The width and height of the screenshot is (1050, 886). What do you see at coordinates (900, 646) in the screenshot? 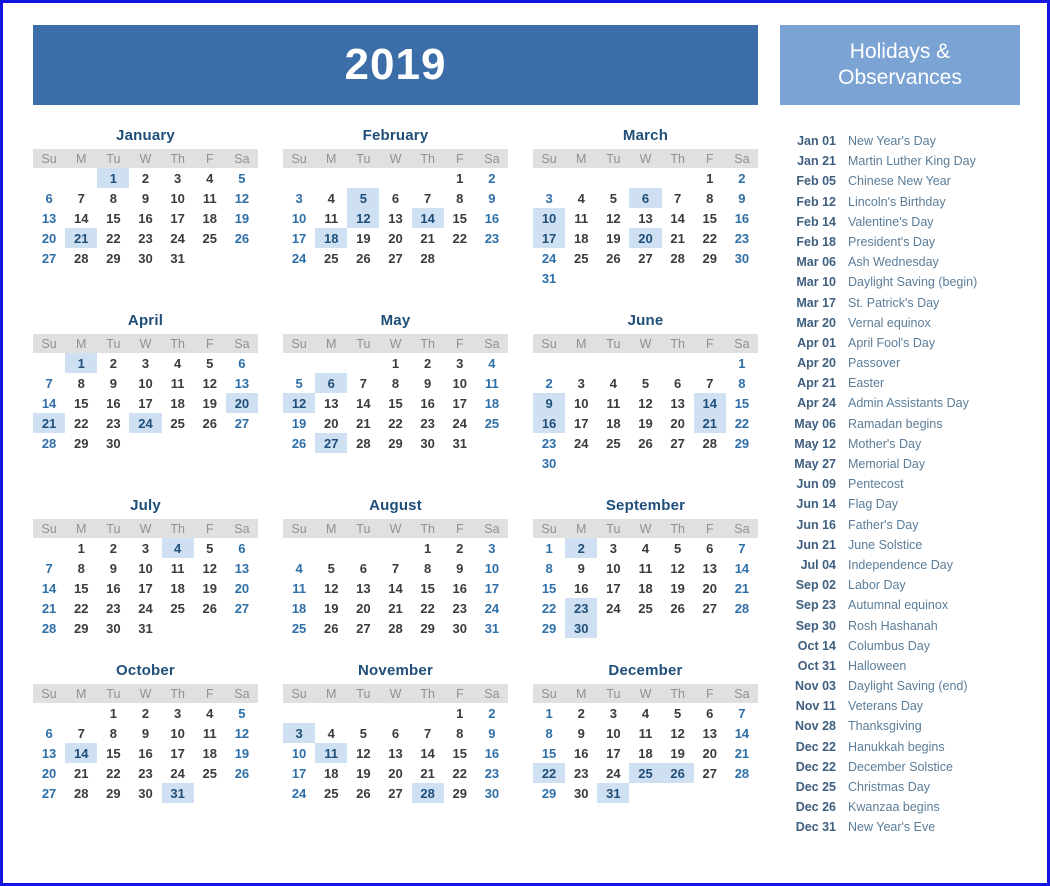
I see `holiday-item: Oct 14 Columbus Day` at bounding box center [900, 646].